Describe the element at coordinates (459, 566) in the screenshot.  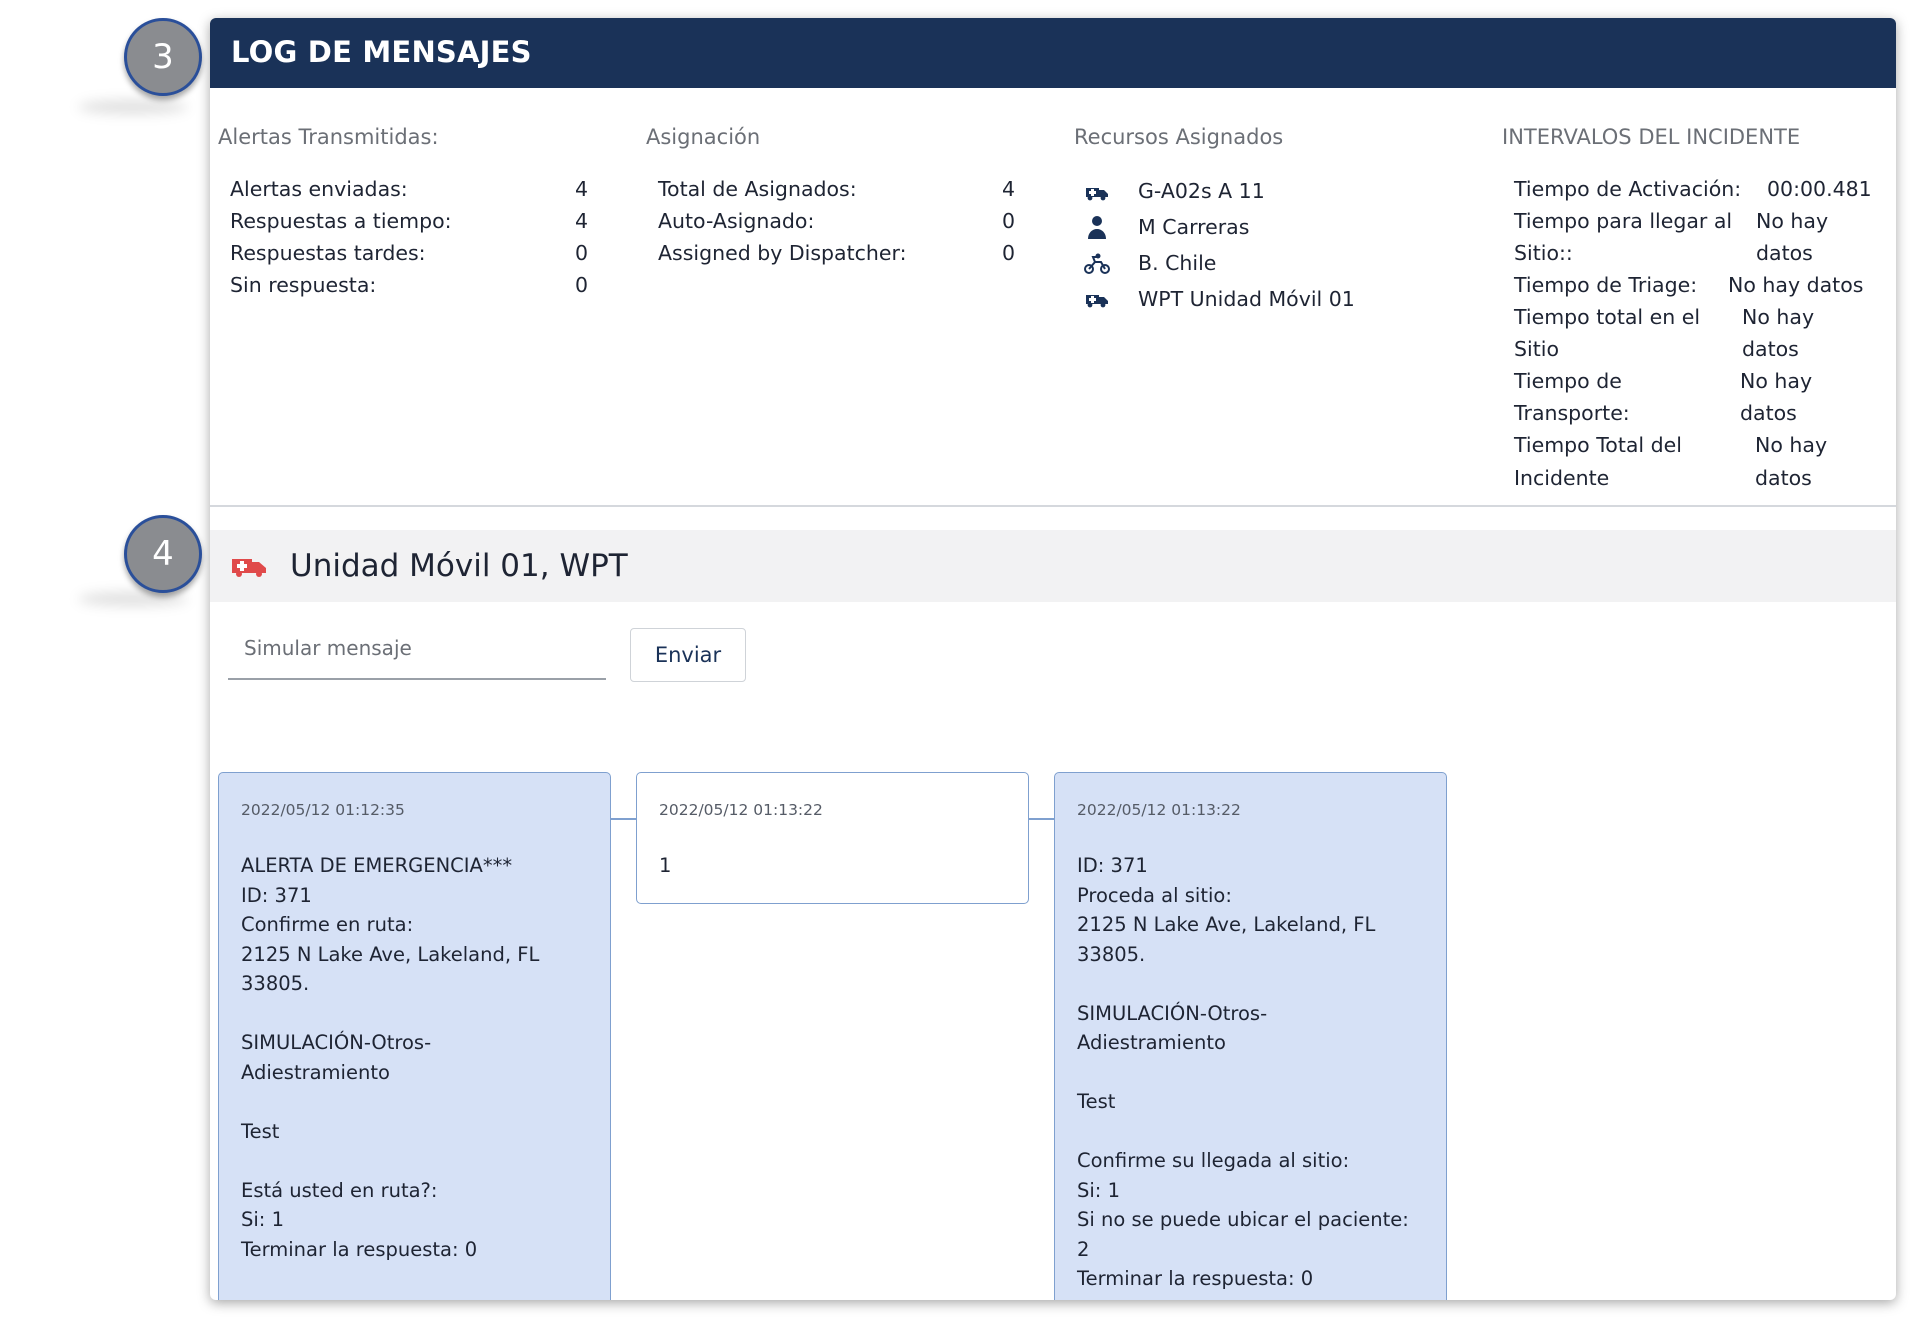
I see `unit-name: Unidad Móvil 01, WPT` at that location.